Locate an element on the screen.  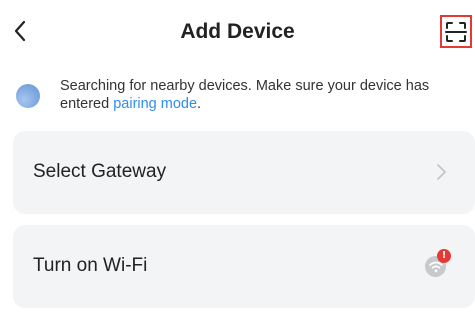
scan-button is located at coordinates (456, 31).